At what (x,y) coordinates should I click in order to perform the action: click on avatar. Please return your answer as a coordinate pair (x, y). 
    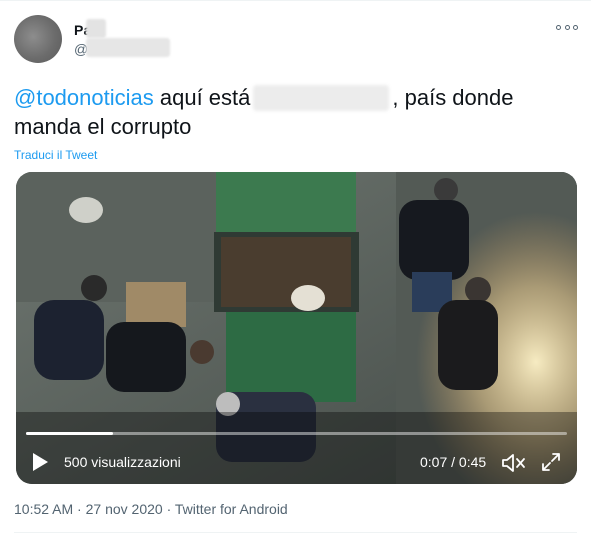
    Looking at the image, I should click on (38, 39).